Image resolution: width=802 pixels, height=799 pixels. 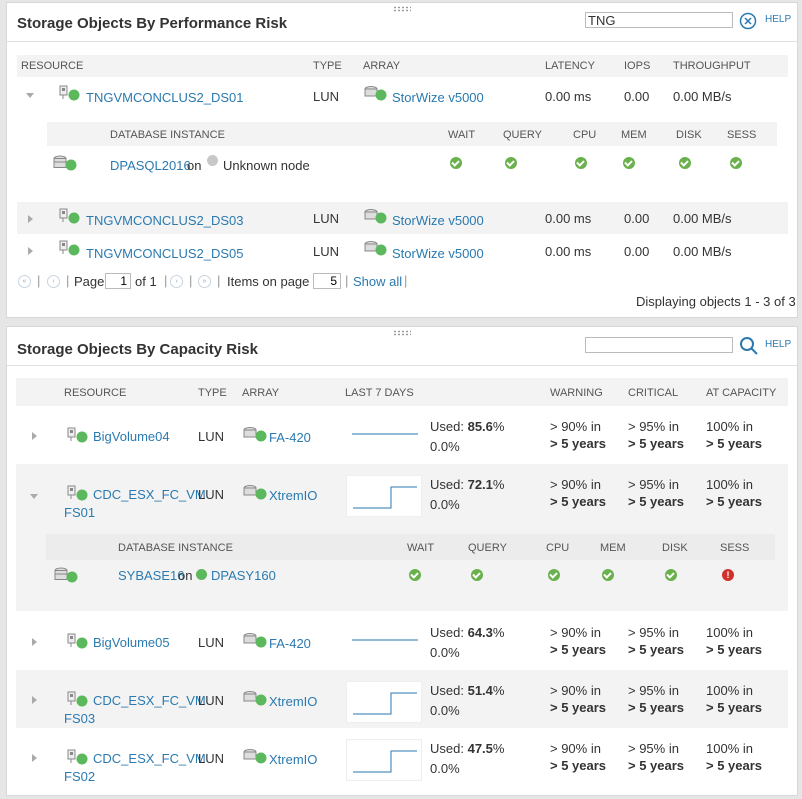 What do you see at coordinates (79, 776) in the screenshot?
I see `resource-link-cont: FS02` at bounding box center [79, 776].